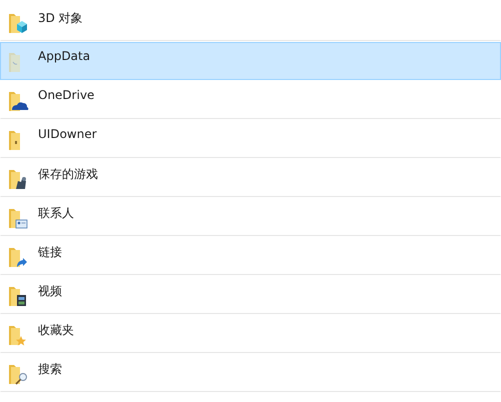 The height and width of the screenshot is (402, 501). Describe the element at coordinates (14, 141) in the screenshot. I see `folder-icon` at that location.